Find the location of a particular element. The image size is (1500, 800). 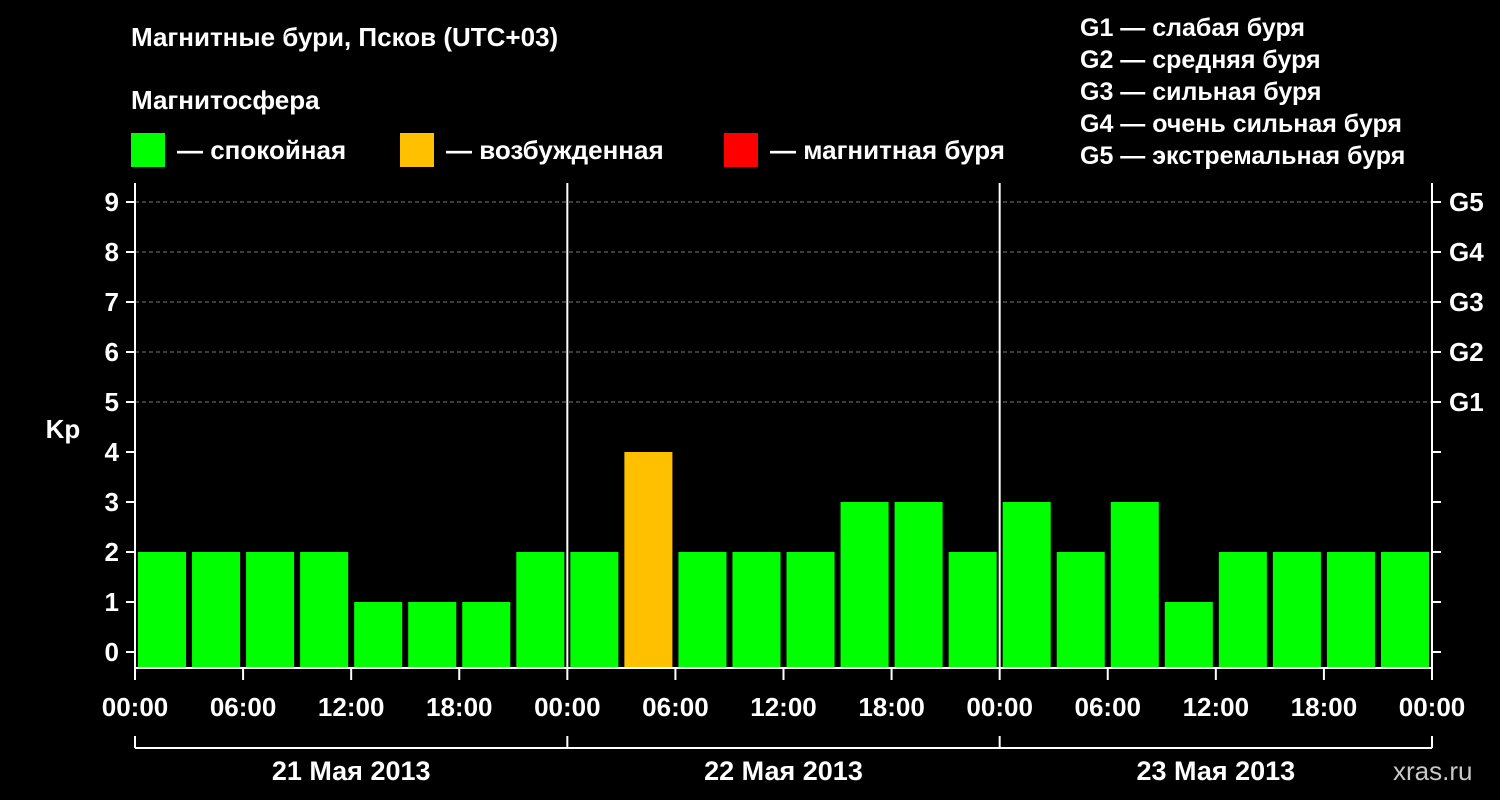

y-tick-label: 6 is located at coordinates (112, 352).